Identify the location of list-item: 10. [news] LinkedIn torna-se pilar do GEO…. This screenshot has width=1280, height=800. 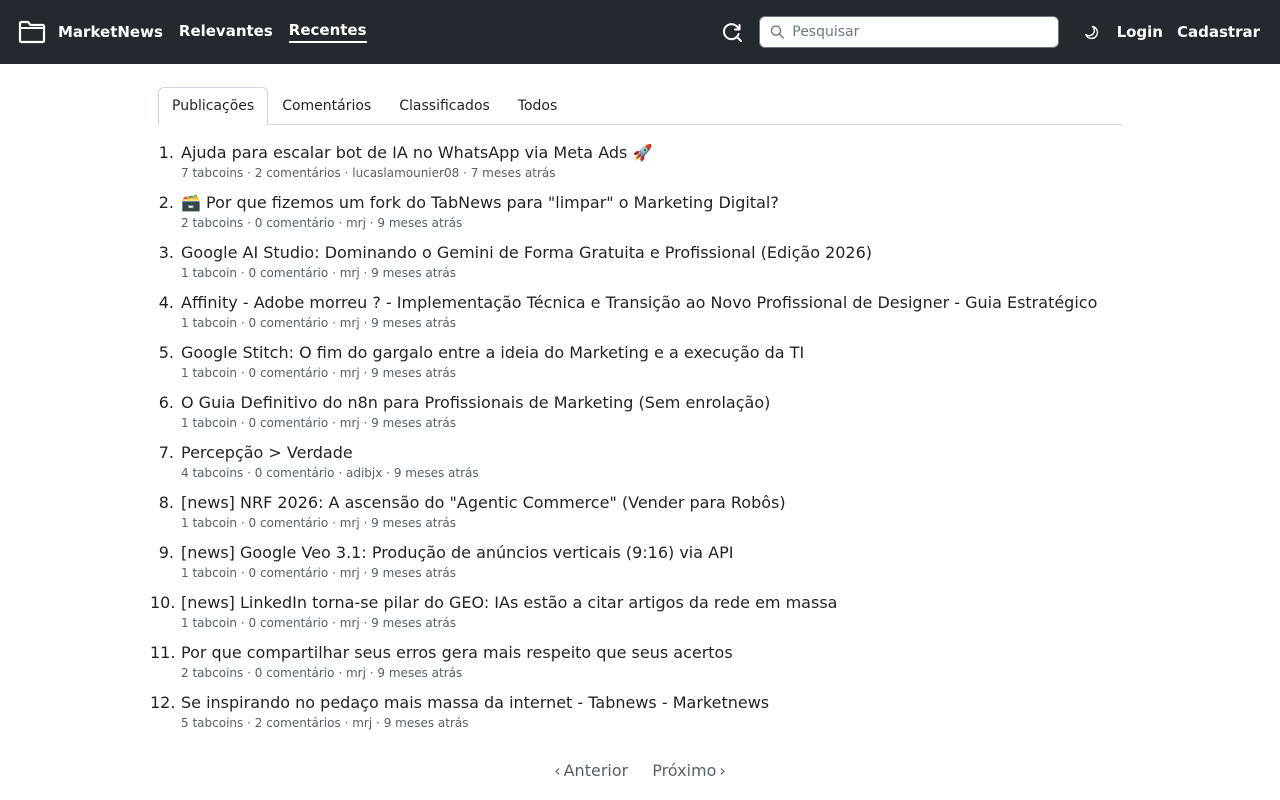
(640, 616).